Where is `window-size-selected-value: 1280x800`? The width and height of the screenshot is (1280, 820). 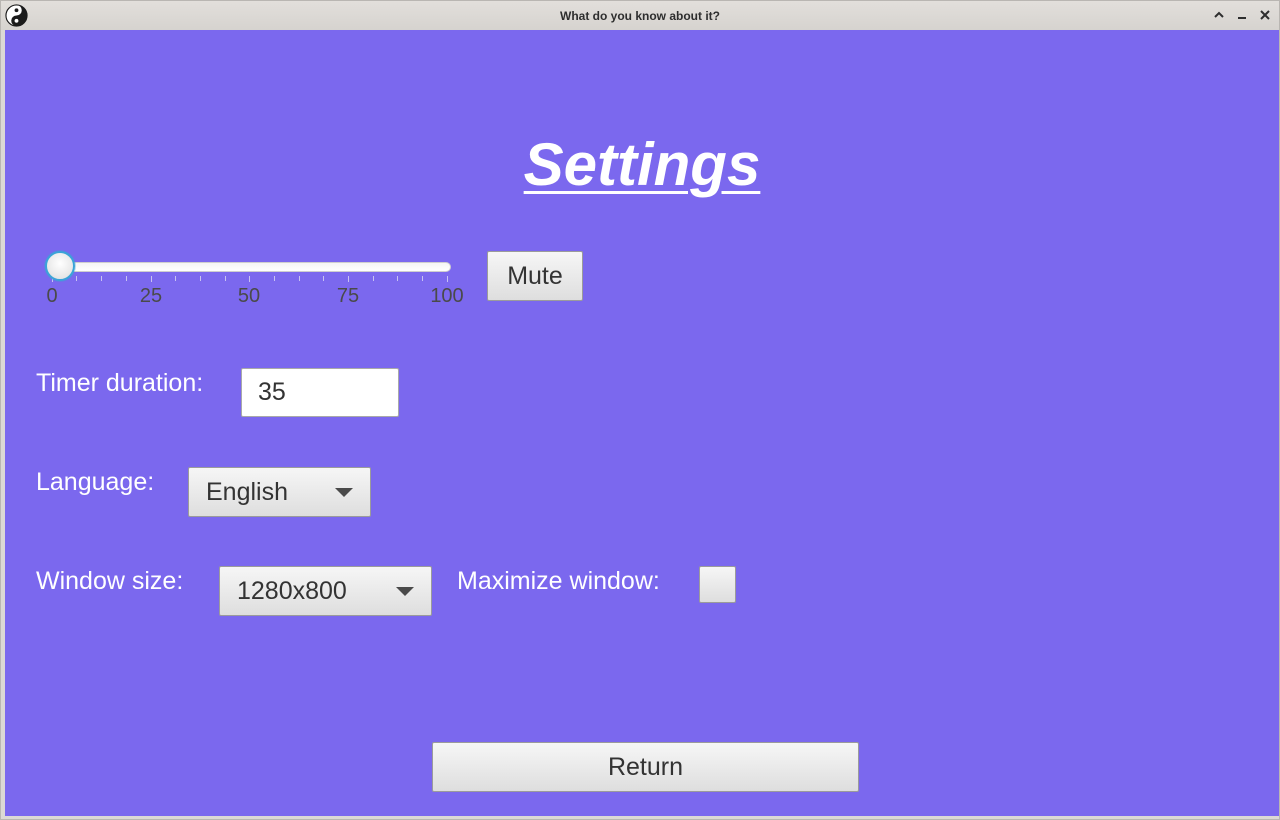 window-size-selected-value: 1280x800 is located at coordinates (292, 590).